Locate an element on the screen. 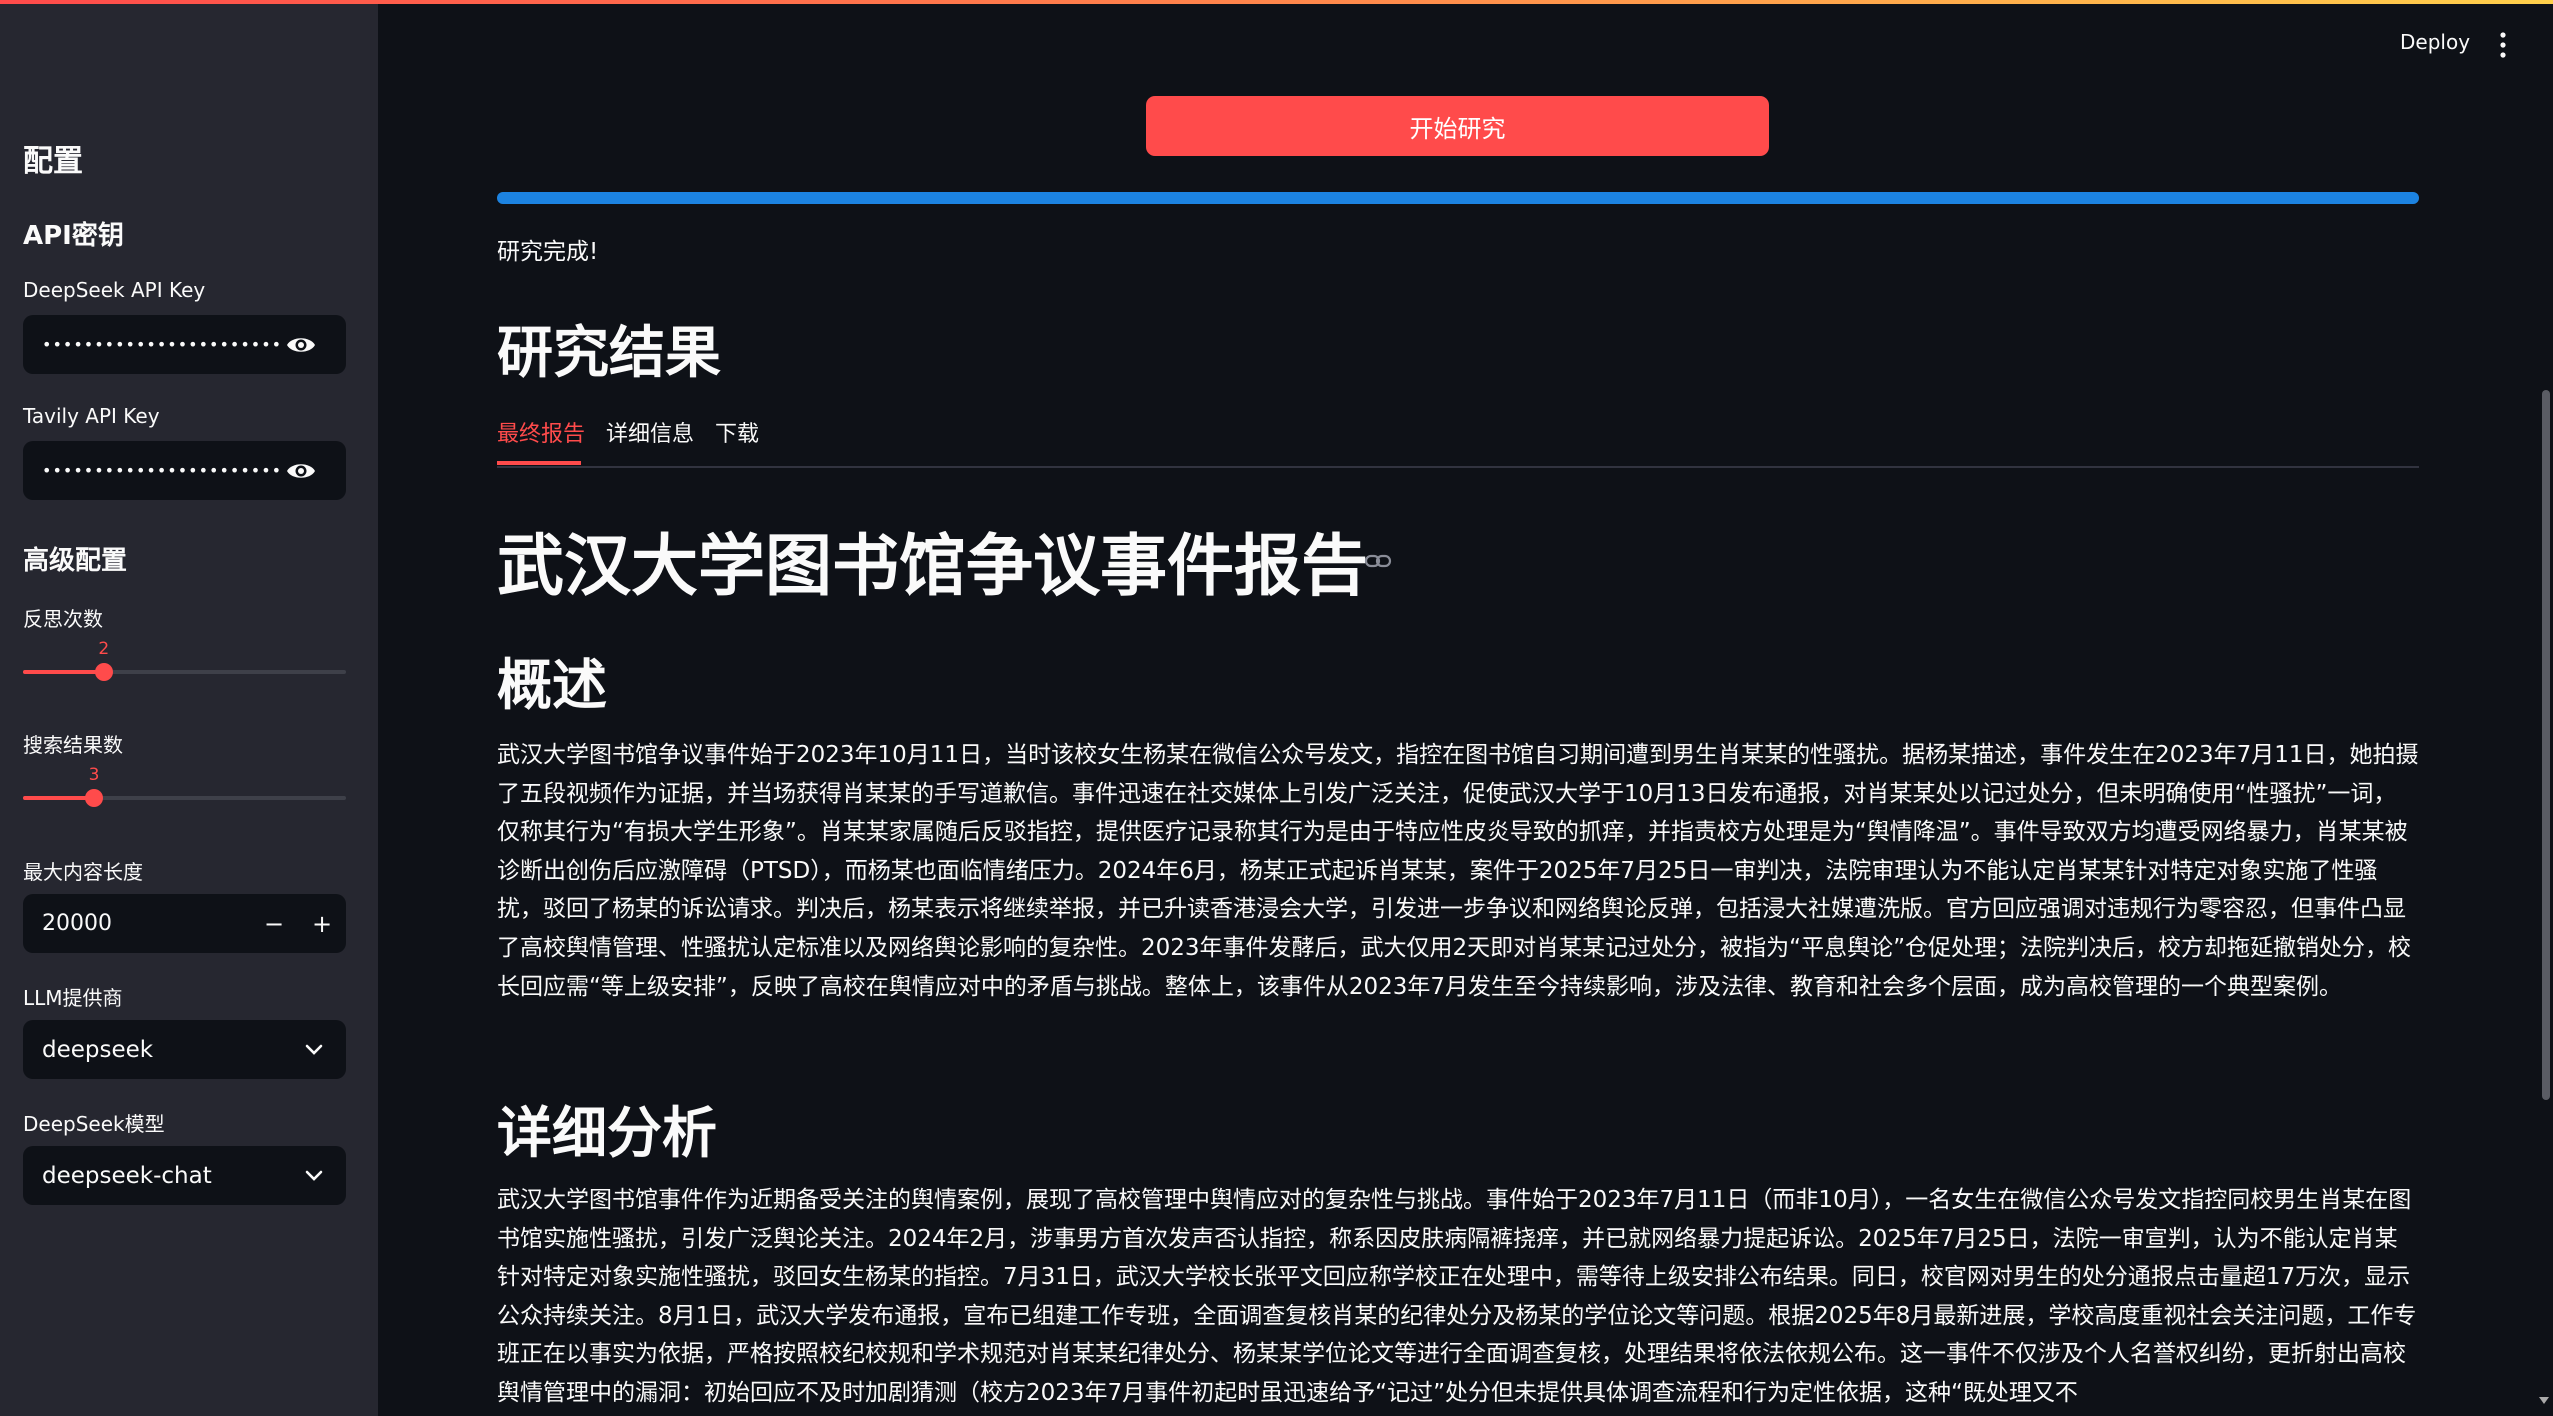 This screenshot has width=2553, height=1416. api-keys-heading: API密钥 is located at coordinates (73, 236).